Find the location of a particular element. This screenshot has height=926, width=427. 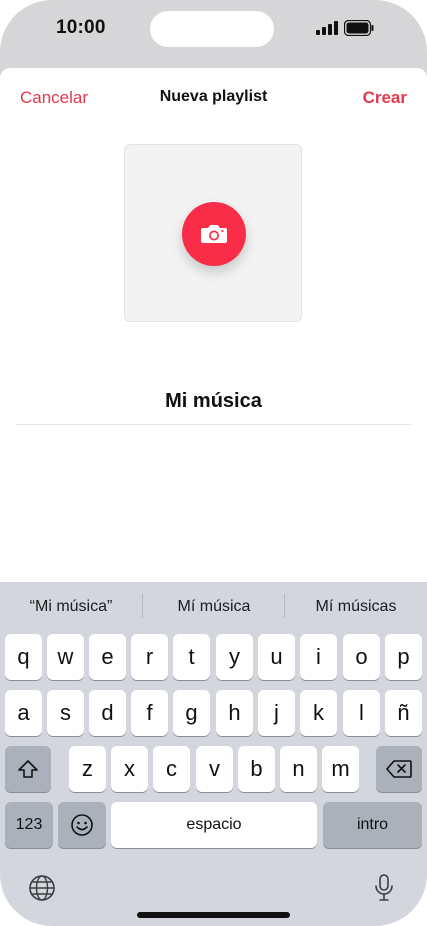

key-f: f is located at coordinates (149, 713).